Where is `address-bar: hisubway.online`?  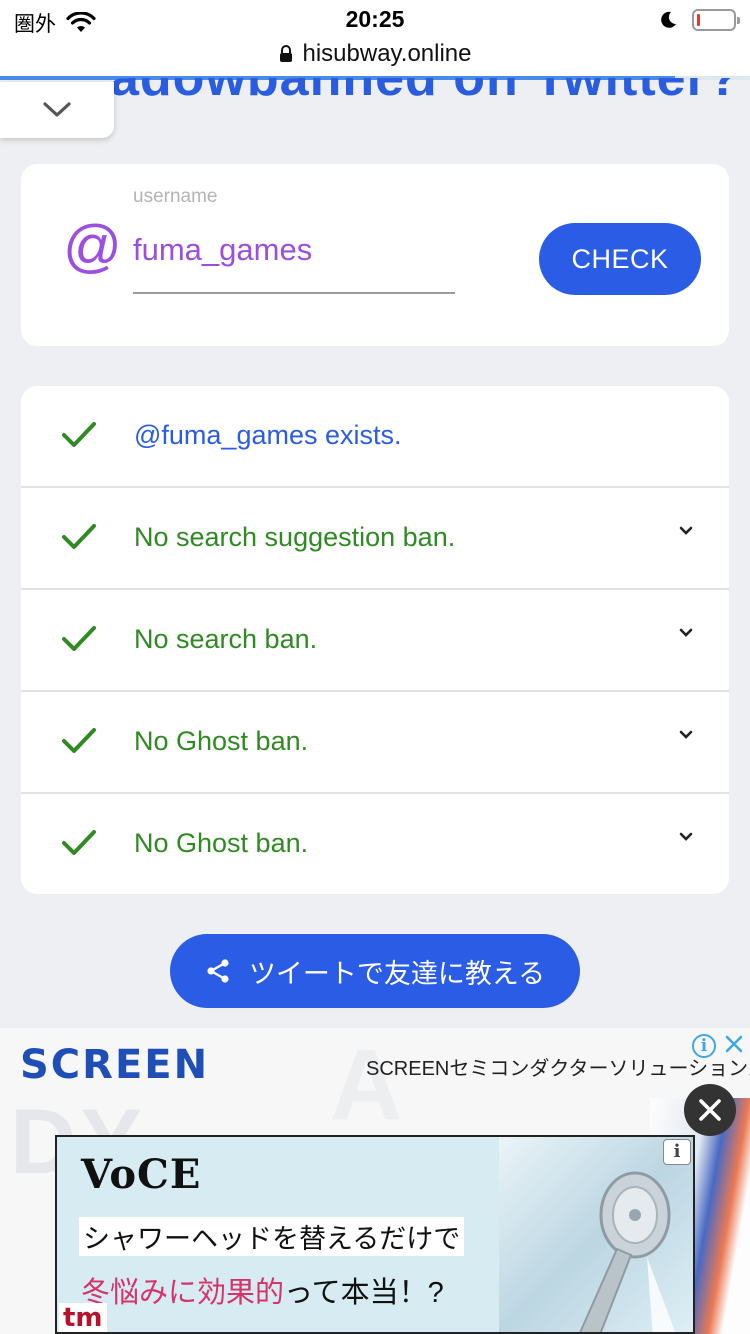
address-bar: hisubway.online is located at coordinates (375, 58).